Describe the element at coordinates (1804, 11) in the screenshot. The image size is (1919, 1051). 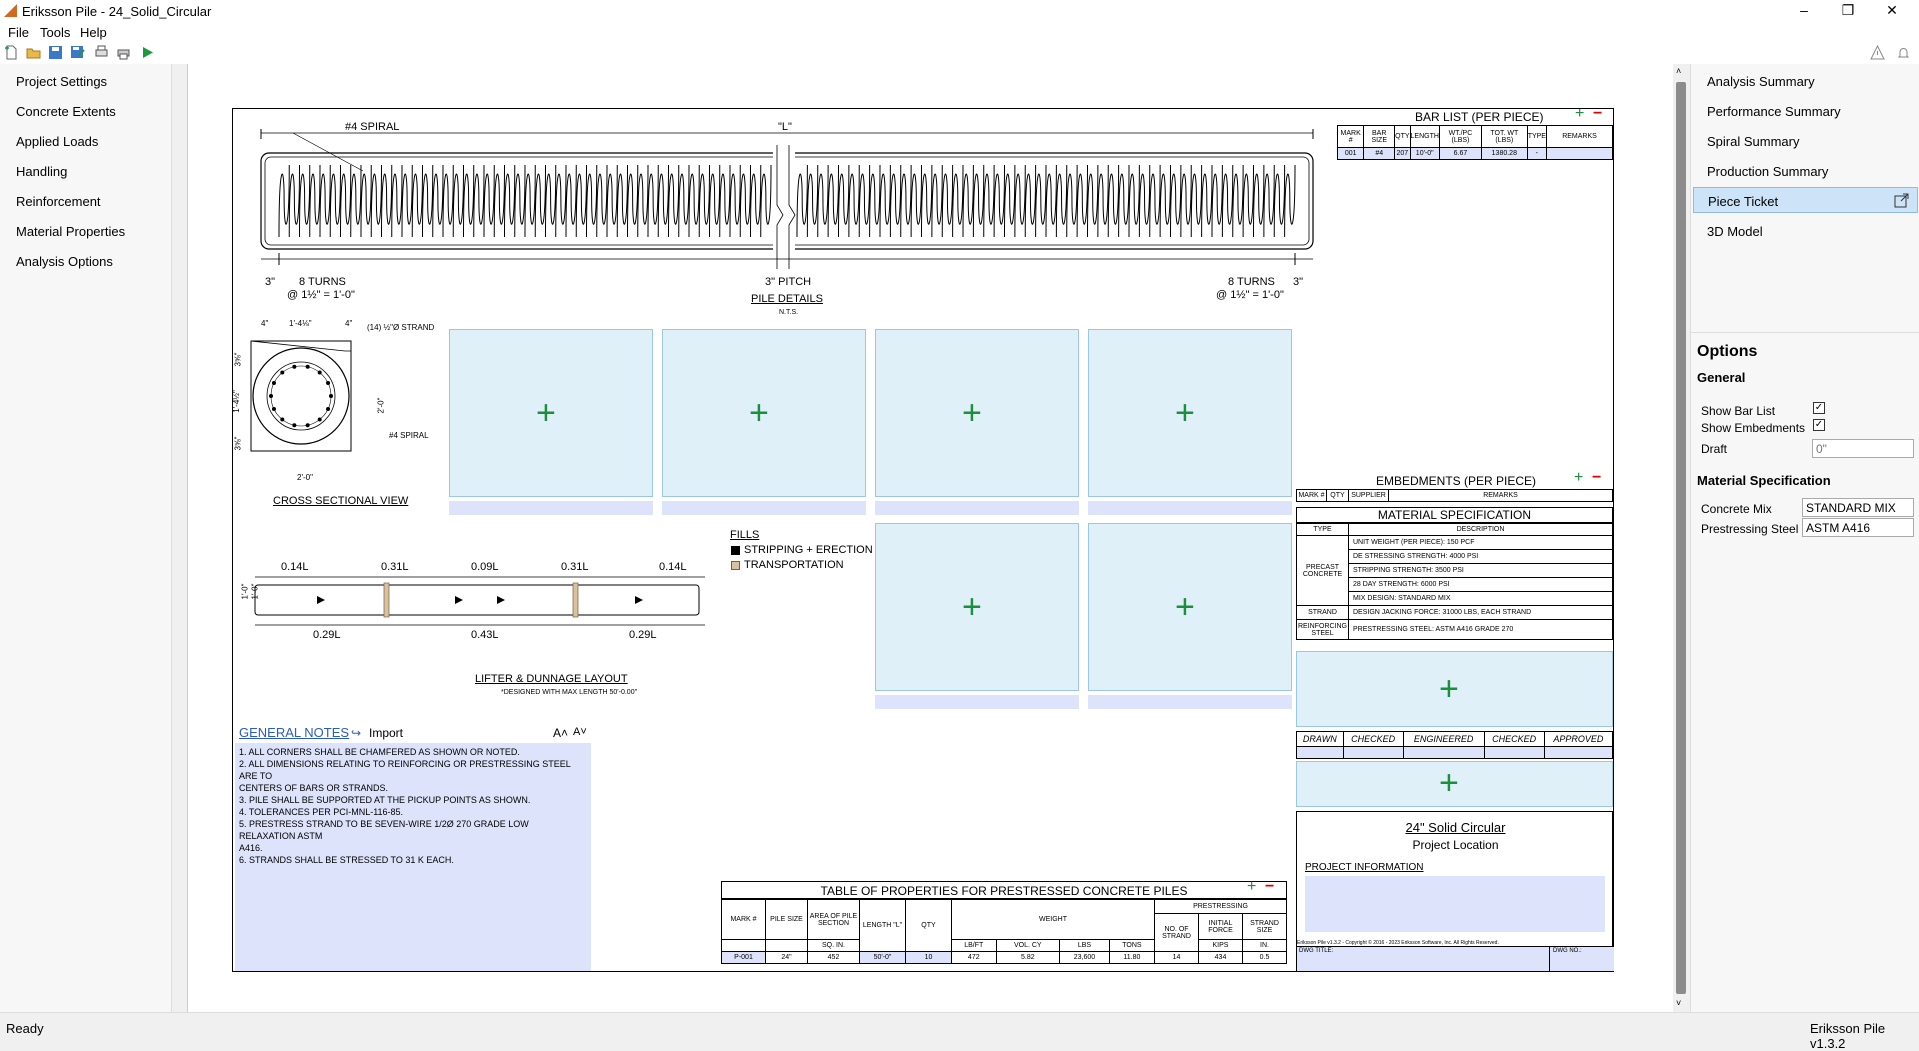
I see `minimize-button: –` at that location.